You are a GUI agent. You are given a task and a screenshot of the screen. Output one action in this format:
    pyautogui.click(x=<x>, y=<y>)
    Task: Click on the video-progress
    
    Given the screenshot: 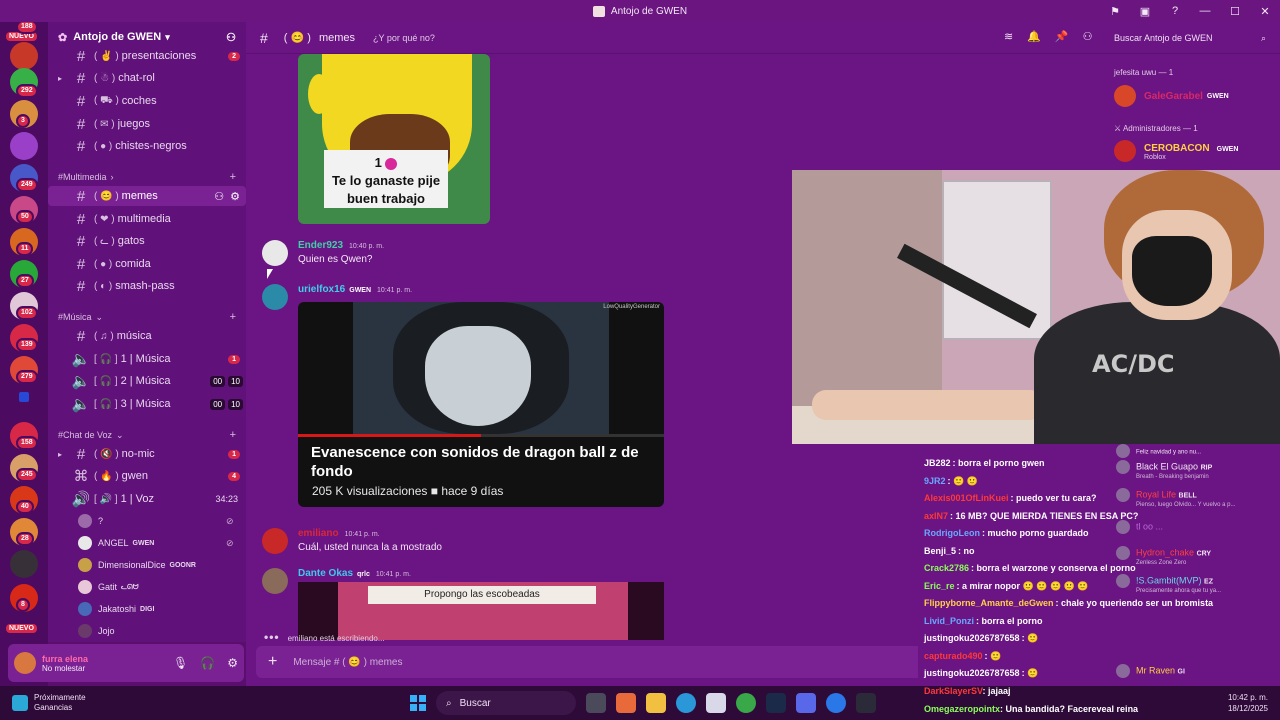 What is the action you would take?
    pyautogui.click(x=481, y=435)
    